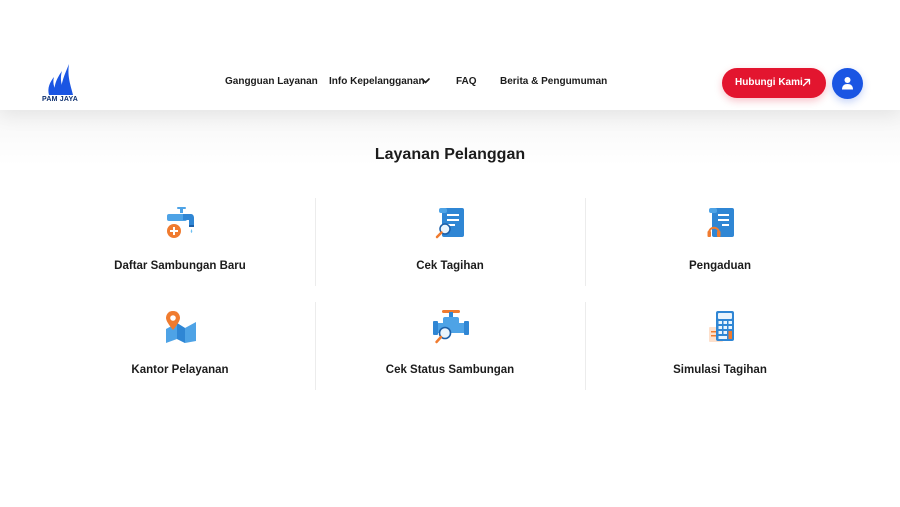 This screenshot has width=900, height=507. I want to click on nav-item-faq: FAQ, so click(466, 81).